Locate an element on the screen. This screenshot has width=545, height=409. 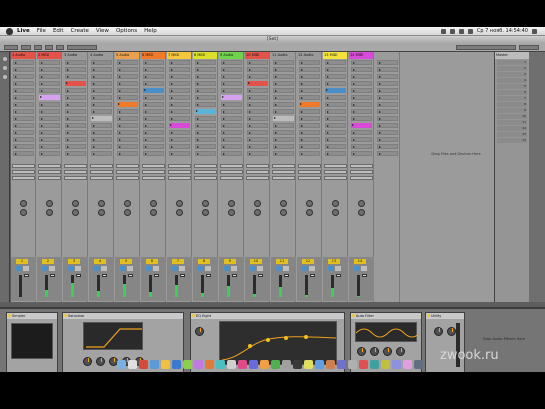
tempo-field is located at coordinates (11, 47).